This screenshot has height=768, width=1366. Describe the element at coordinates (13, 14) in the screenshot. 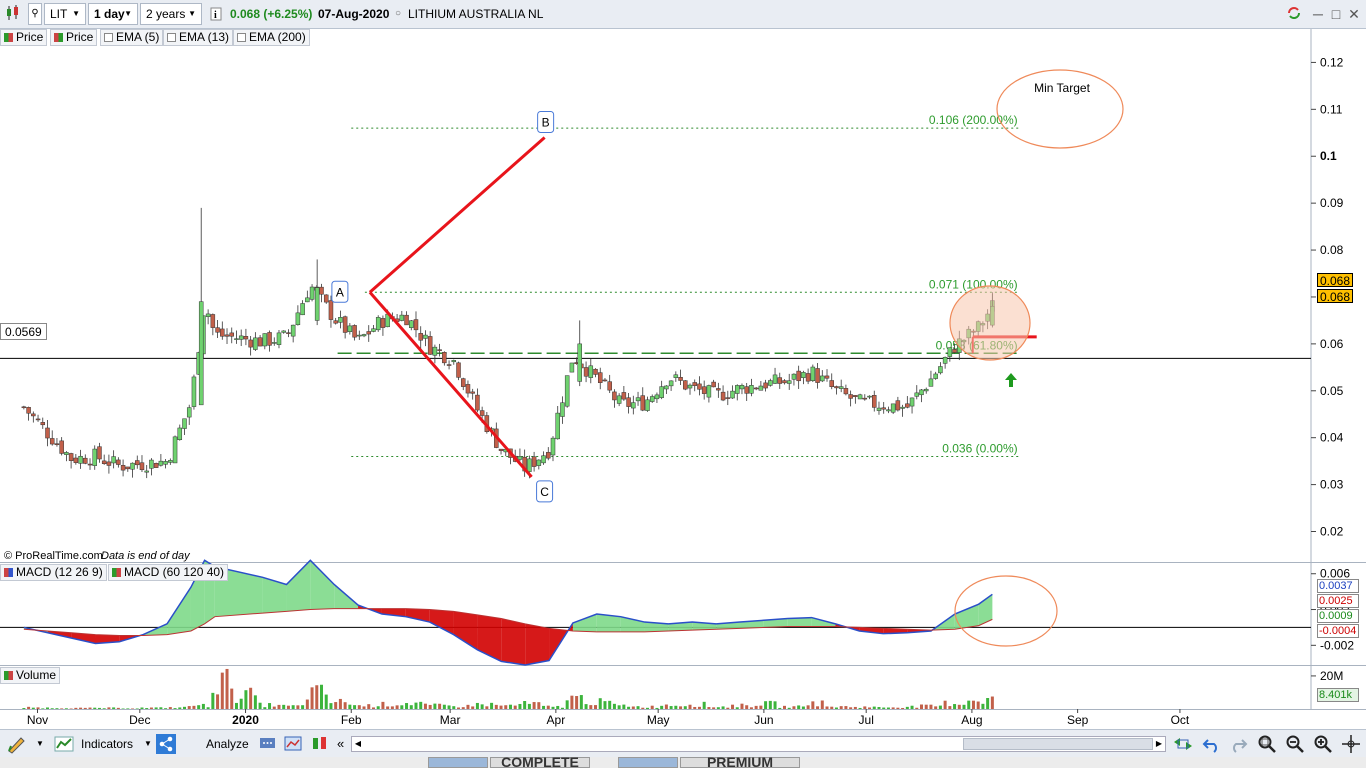

I see `chart-type-icon` at that location.